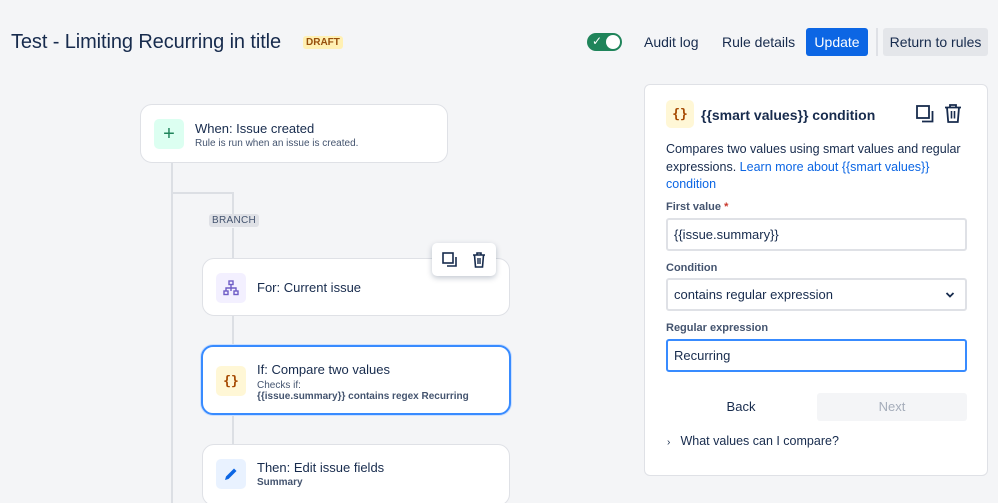 The width and height of the screenshot is (998, 503). What do you see at coordinates (935, 42) in the screenshot?
I see `return-to-rules-button: Return to rules` at bounding box center [935, 42].